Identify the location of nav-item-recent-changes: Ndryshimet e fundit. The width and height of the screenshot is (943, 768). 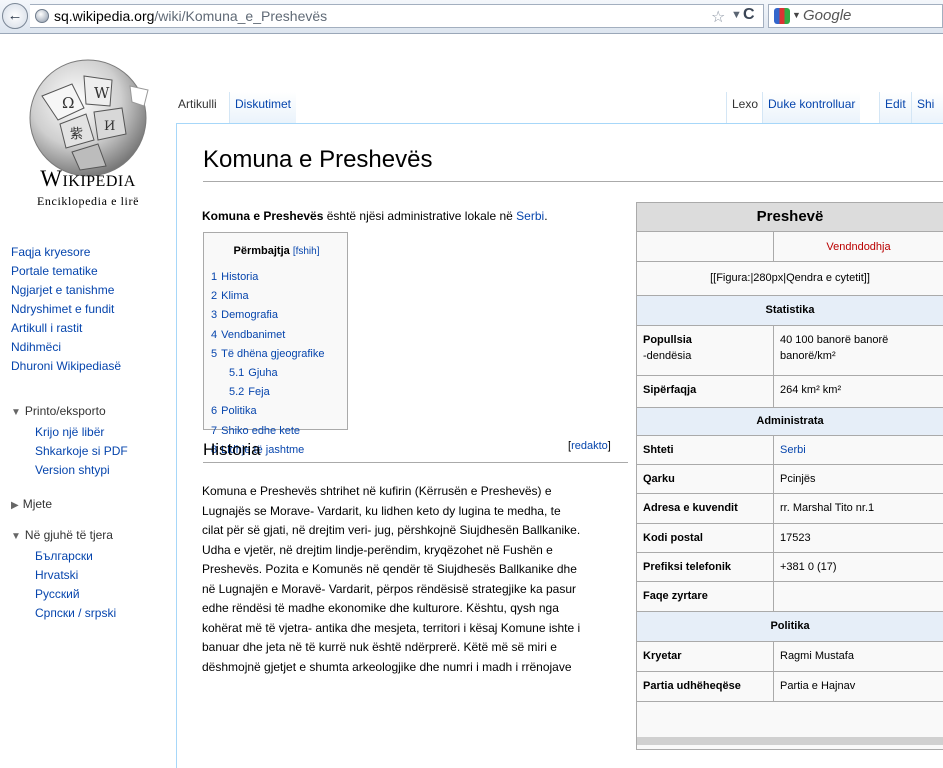
(66, 309).